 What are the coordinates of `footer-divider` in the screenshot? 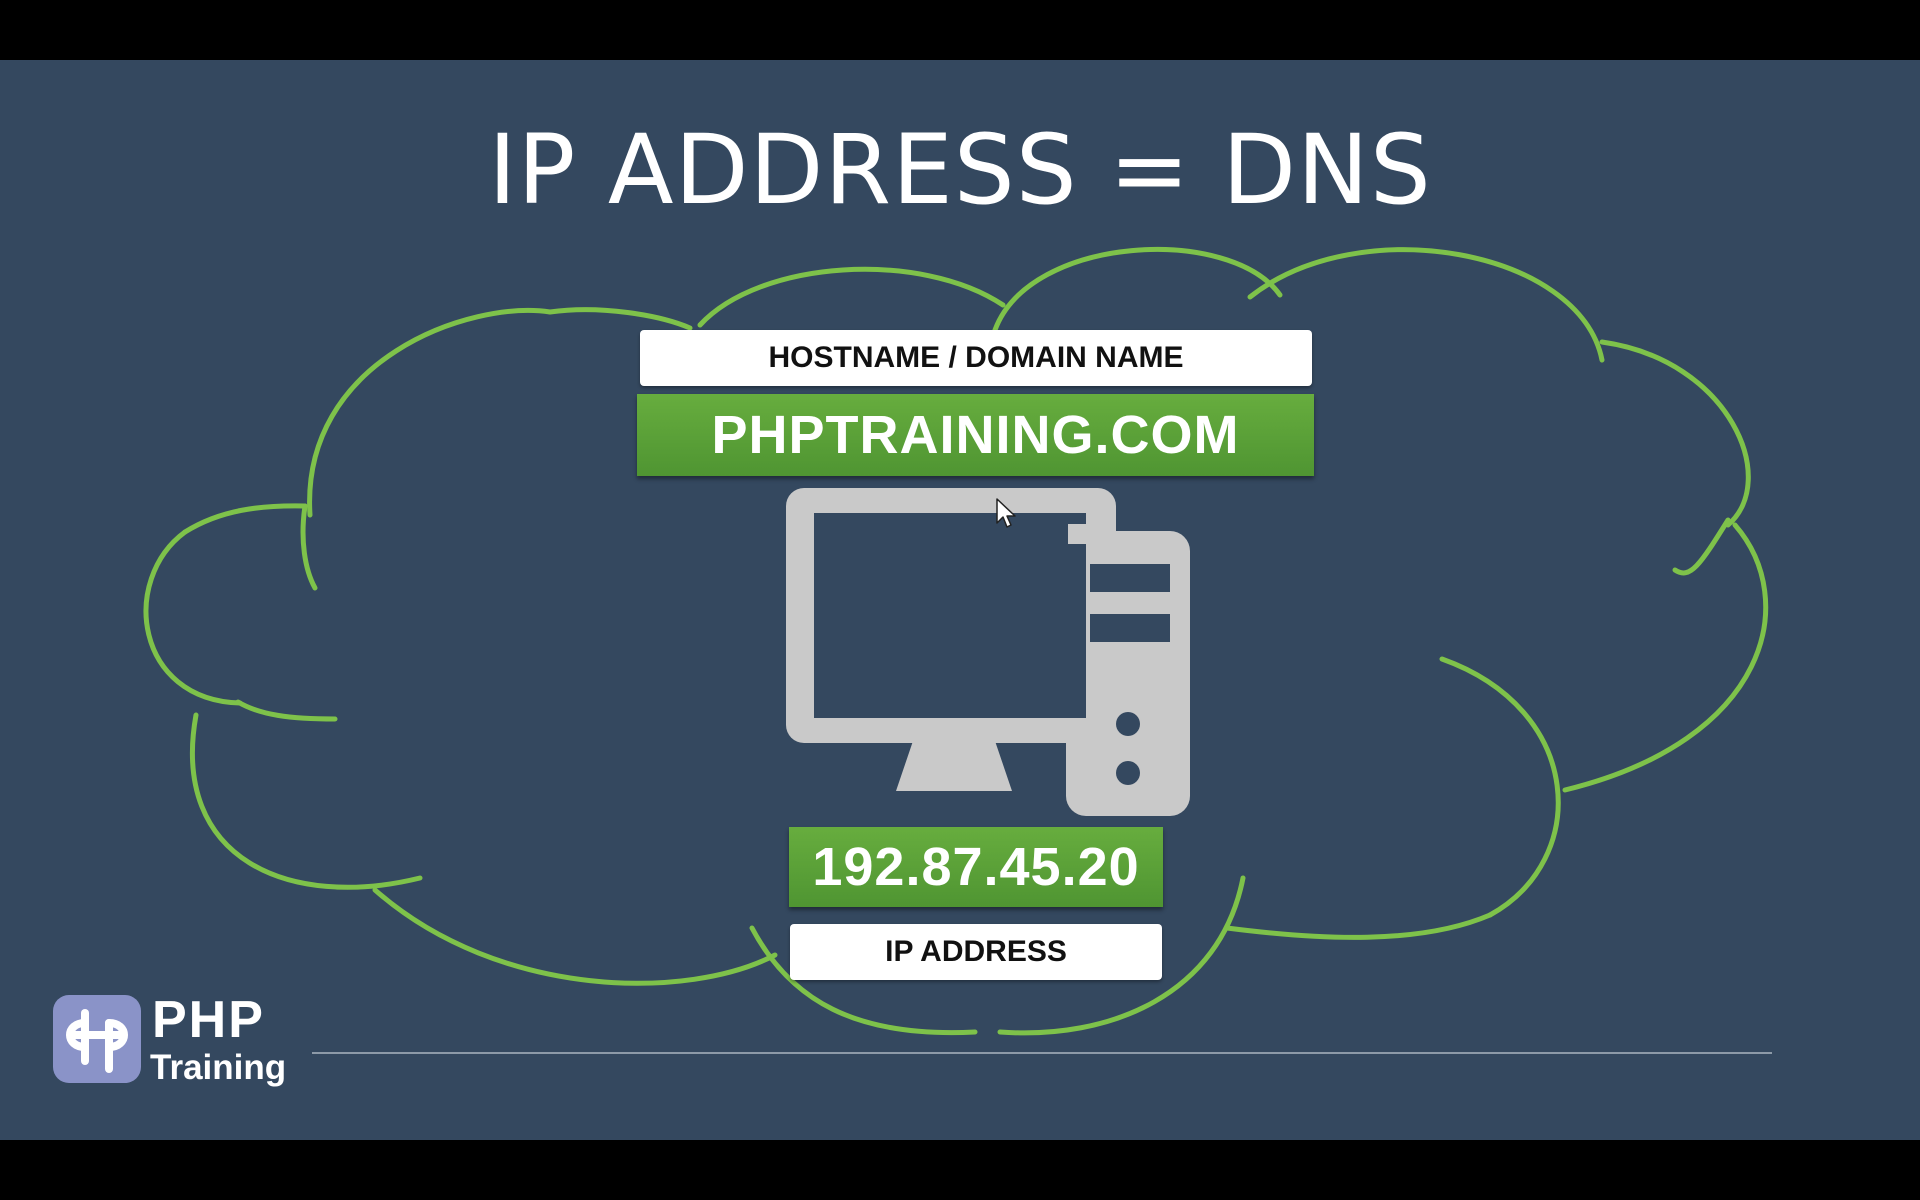 It's located at (1042, 1053).